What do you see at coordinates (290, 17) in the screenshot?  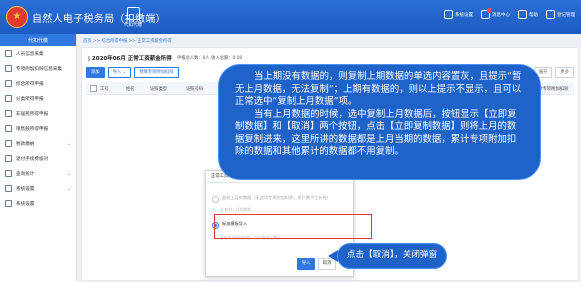 I see `top-bar: ★ 自然人电子税务局（扣缴端） 代扣代缴 系统设置 消息中心 帮助 登记管理` at bounding box center [290, 17].